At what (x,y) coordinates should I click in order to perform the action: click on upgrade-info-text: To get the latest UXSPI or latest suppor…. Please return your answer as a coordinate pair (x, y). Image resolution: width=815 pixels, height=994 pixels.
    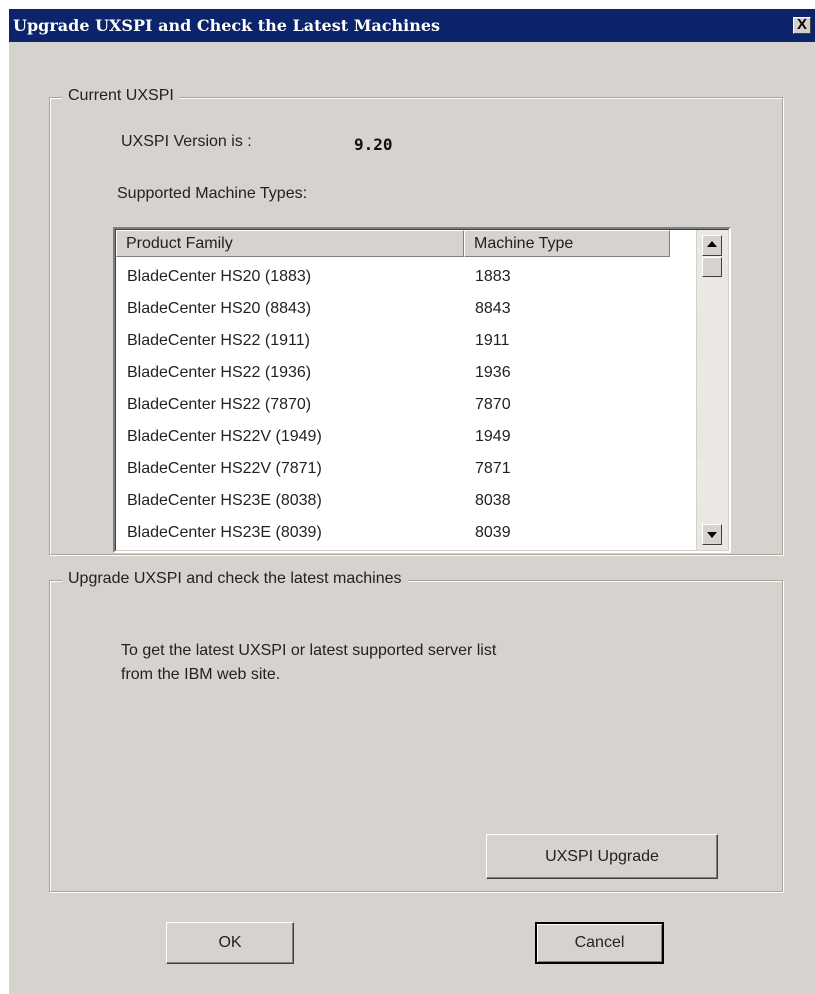
    Looking at the image, I should click on (308, 663).